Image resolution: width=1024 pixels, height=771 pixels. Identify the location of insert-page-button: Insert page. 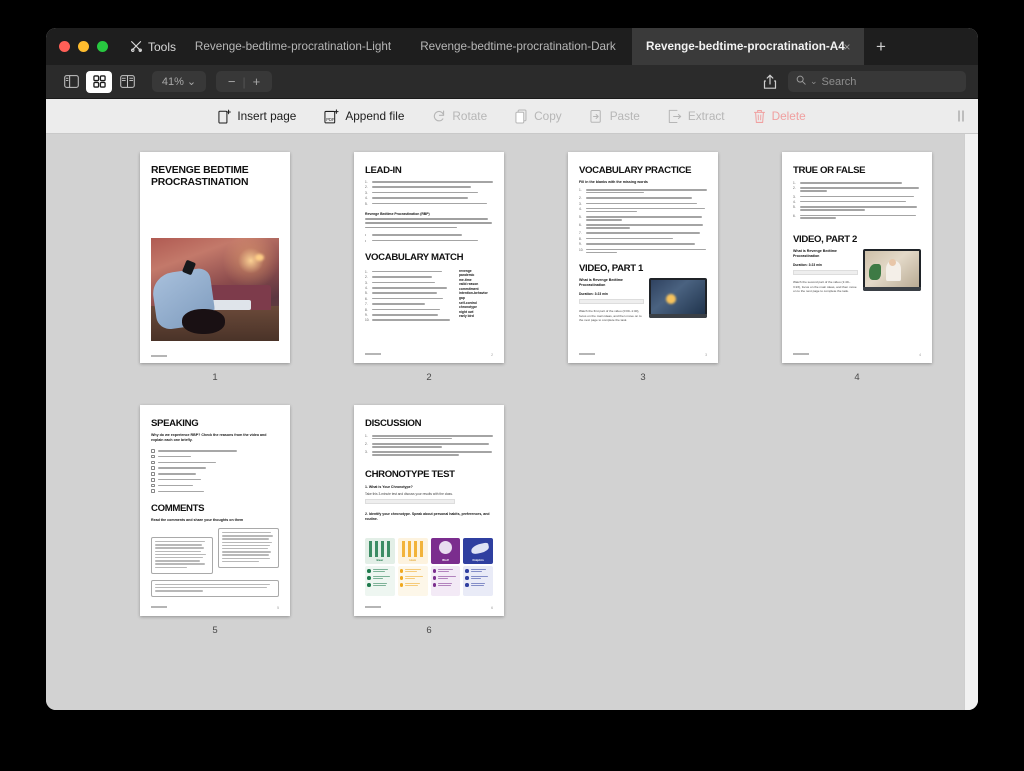
(257, 116).